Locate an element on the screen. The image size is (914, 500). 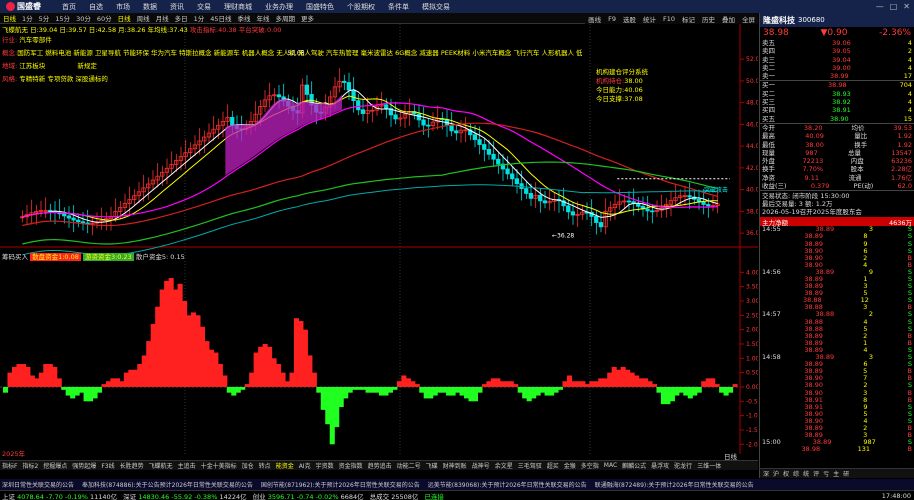
period-button-7: 周线 is located at coordinates (143, 18).